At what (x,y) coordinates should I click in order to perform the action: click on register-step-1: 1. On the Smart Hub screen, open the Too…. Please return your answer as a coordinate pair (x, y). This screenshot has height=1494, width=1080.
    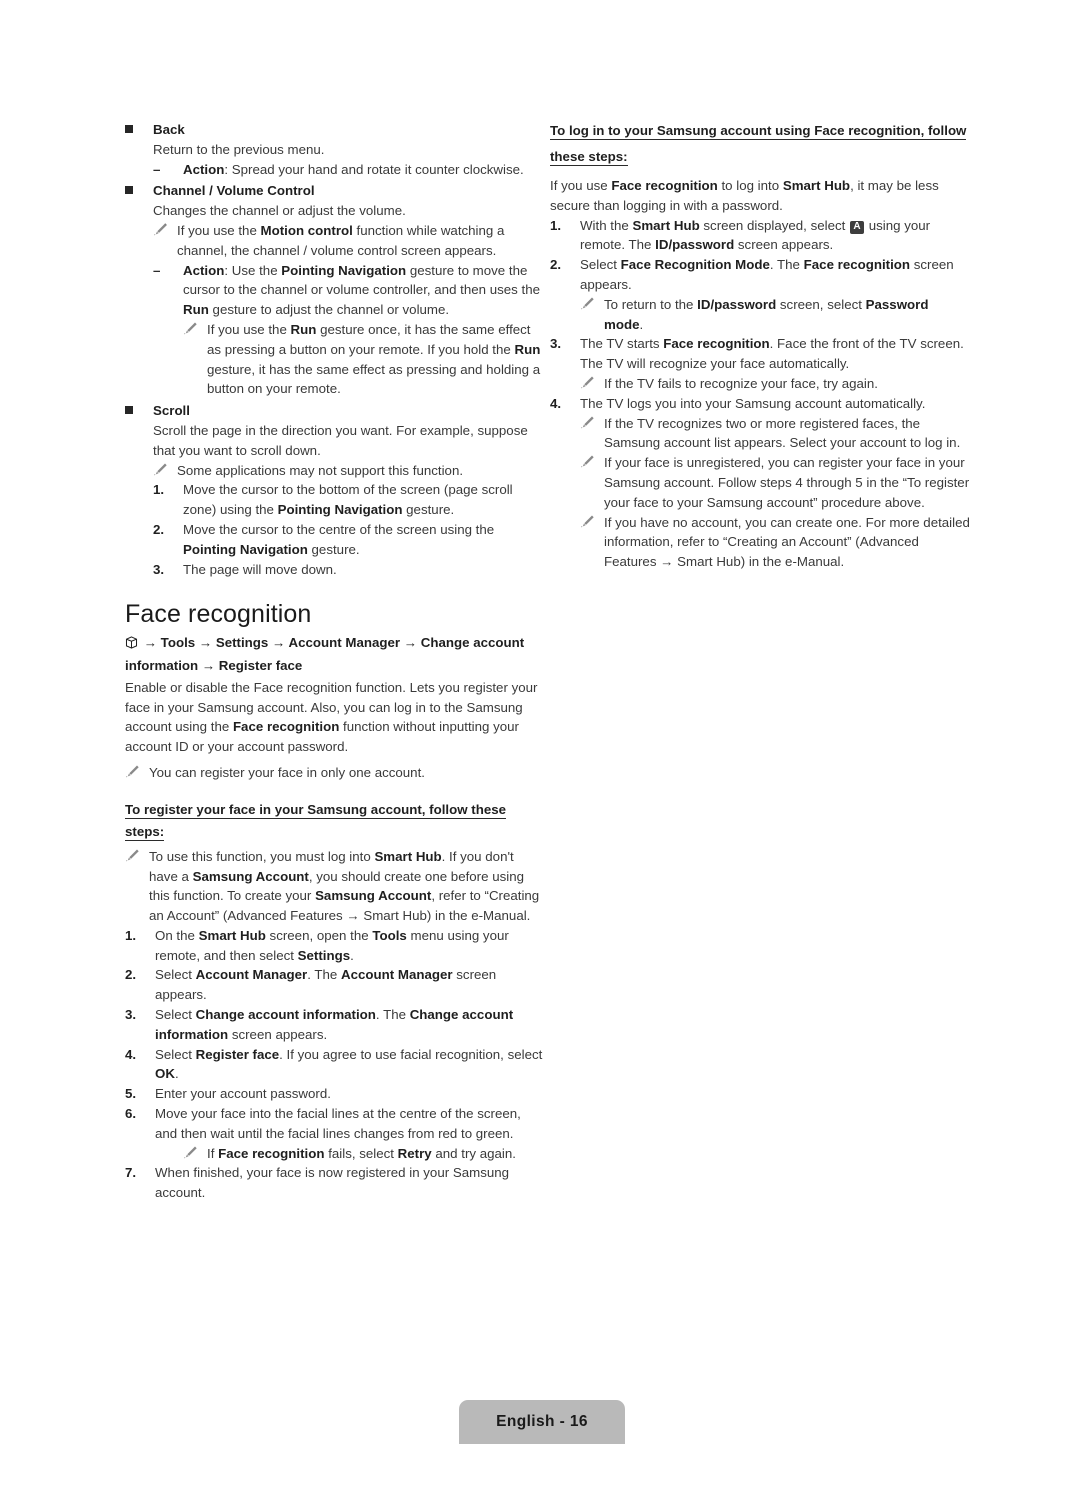
    Looking at the image, I should click on (335, 946).